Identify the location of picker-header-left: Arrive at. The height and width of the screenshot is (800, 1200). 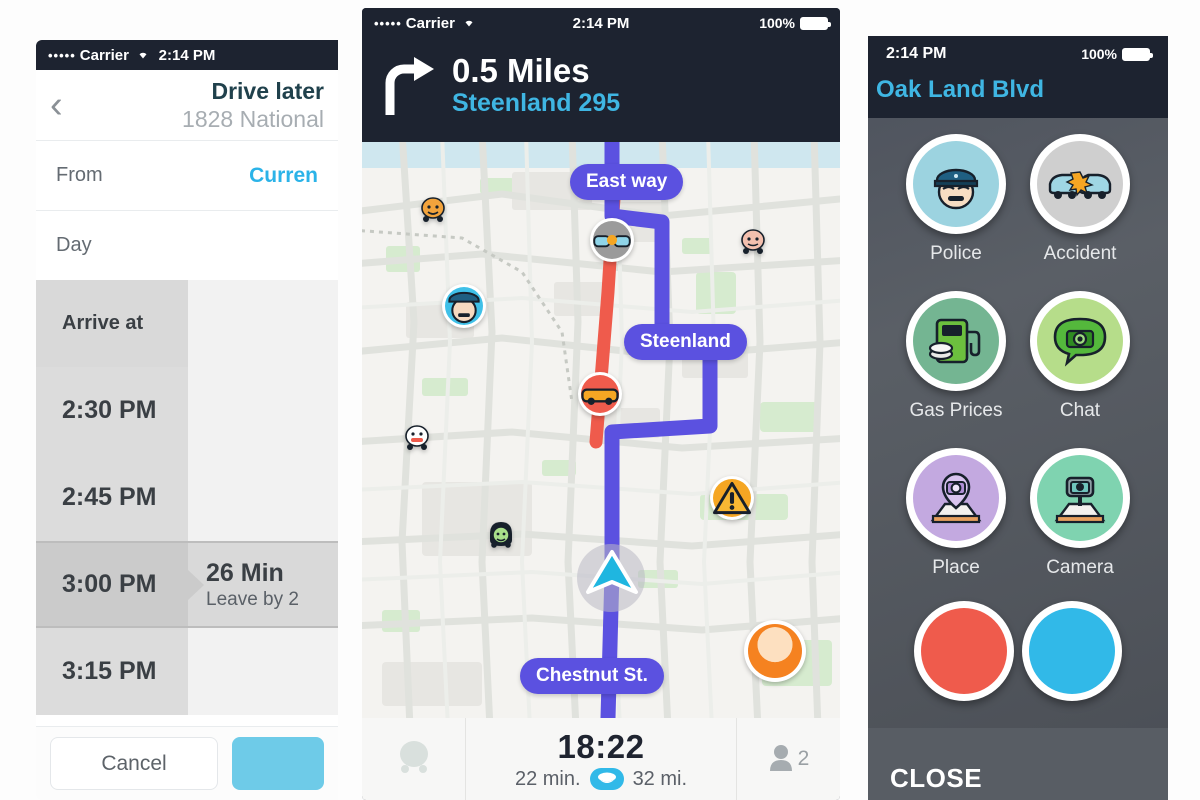
(112, 323).